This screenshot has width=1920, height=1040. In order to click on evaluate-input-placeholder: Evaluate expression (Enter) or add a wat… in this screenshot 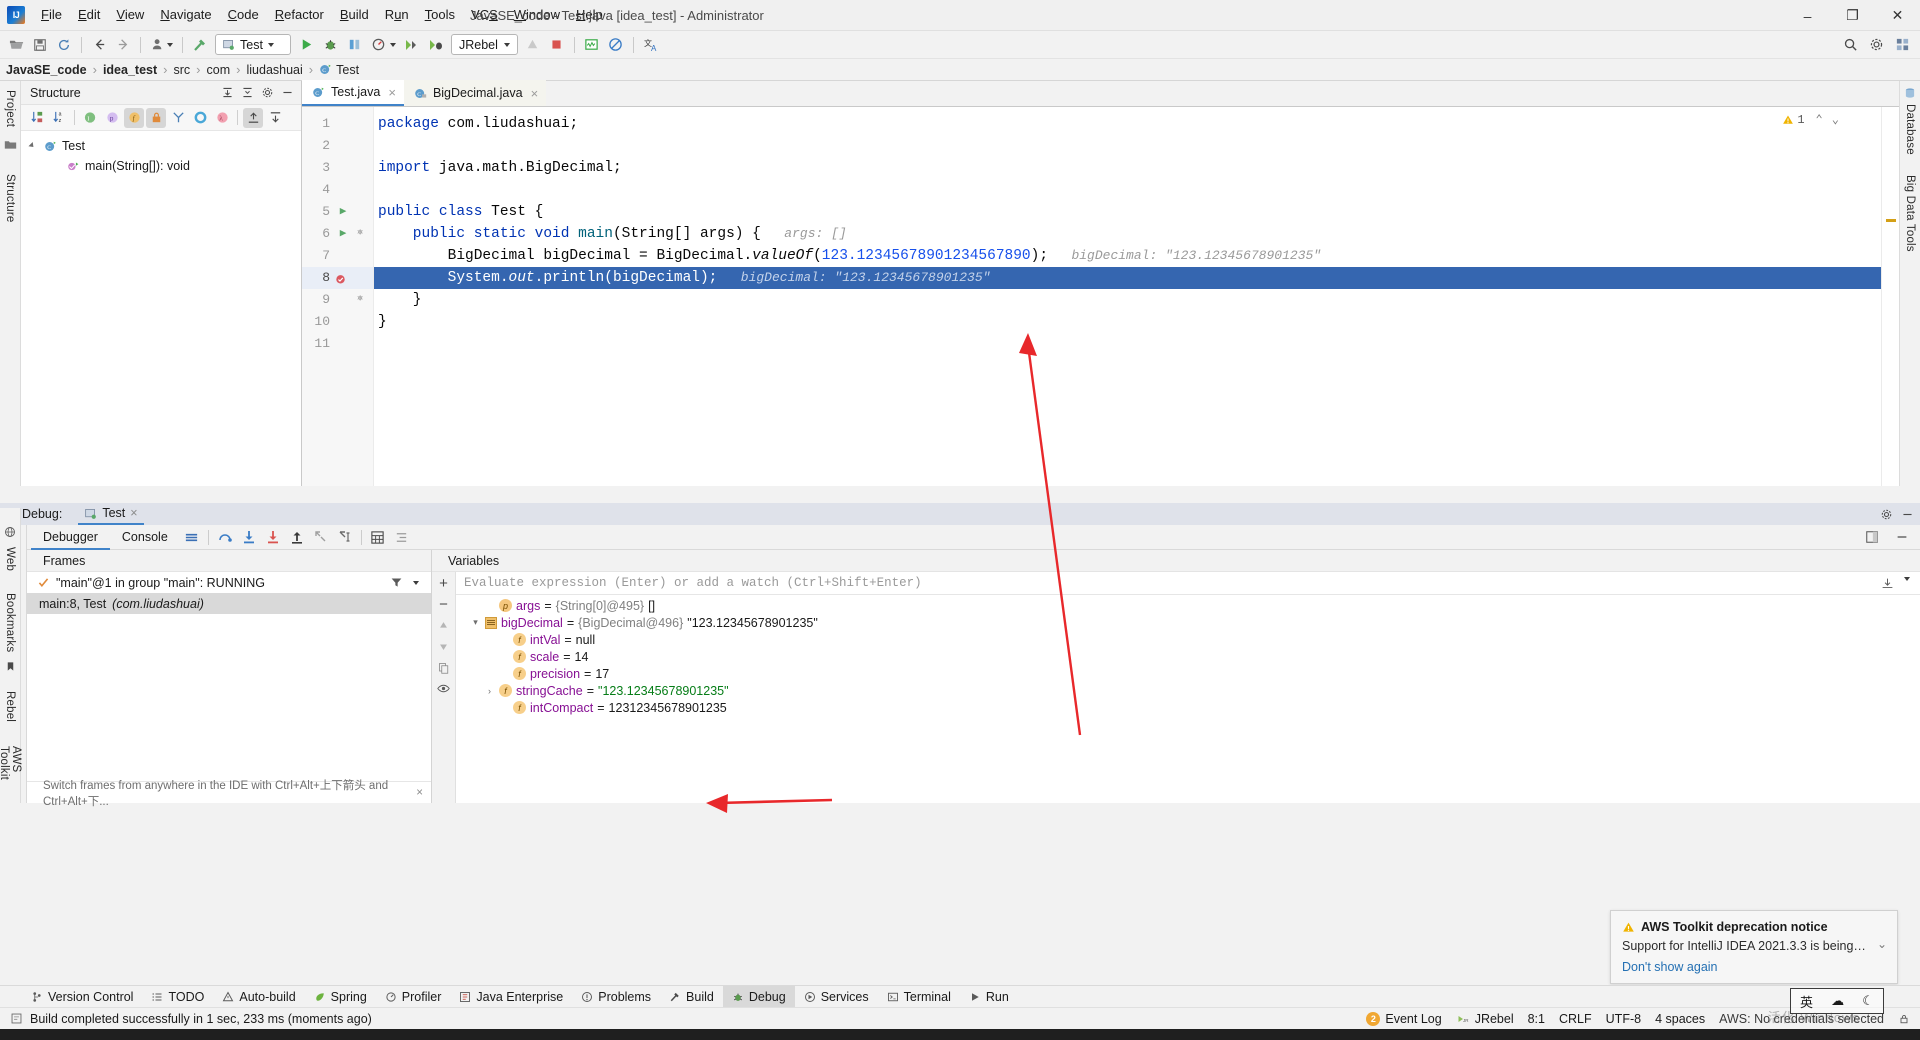, I will do `click(1168, 583)`.